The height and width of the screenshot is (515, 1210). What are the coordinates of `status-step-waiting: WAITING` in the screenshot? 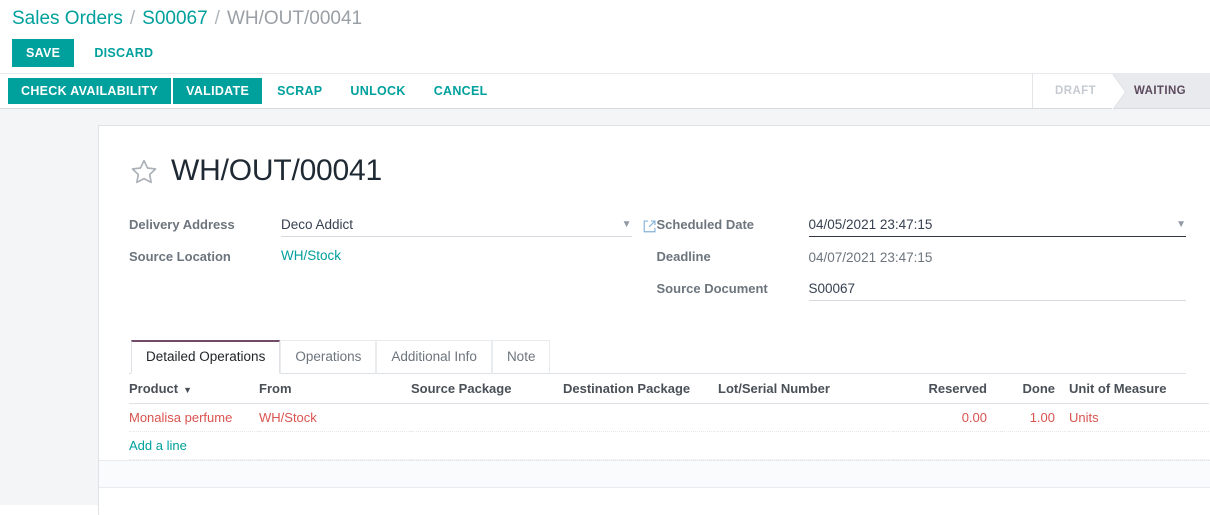 It's located at (1161, 91).